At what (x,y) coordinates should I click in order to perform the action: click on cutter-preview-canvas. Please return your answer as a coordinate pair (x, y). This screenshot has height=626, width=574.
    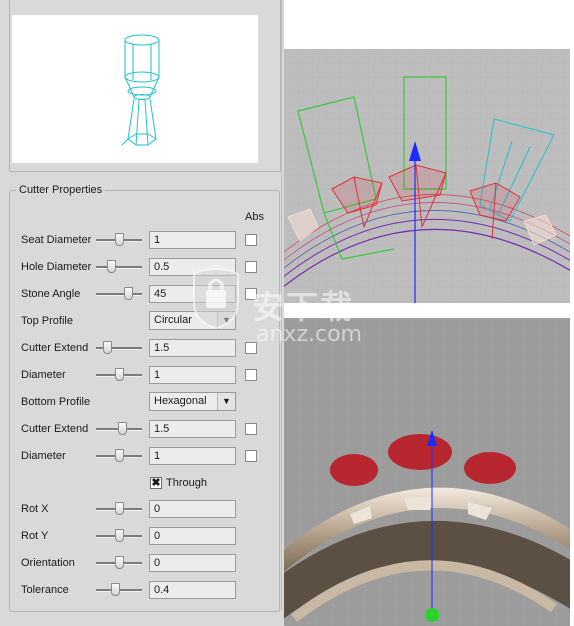
    Looking at the image, I should click on (135, 89).